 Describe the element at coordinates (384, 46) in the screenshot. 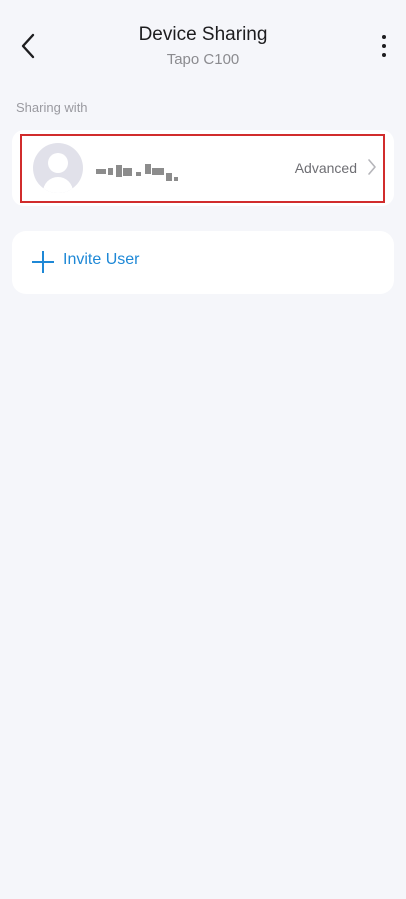

I see `more-options-button` at that location.